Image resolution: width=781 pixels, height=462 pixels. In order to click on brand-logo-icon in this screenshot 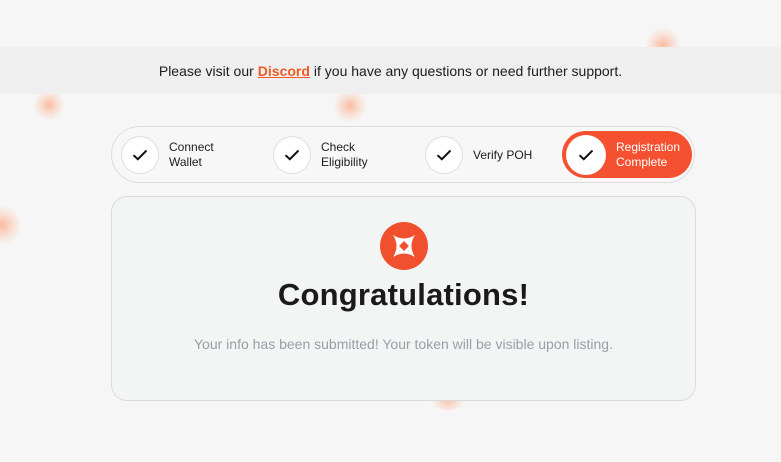, I will do `click(404, 246)`.